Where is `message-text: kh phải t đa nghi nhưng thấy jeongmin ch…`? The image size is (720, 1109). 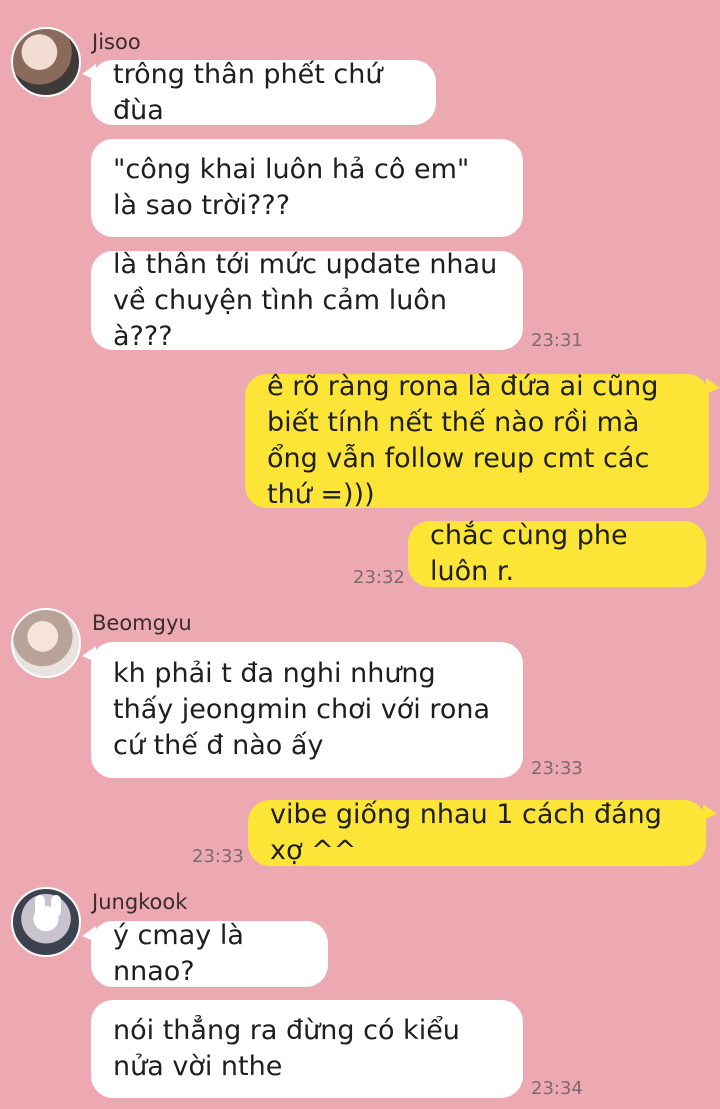
message-text: kh phải t đa nghi nhưng thấy jeongmin ch… is located at coordinates (302, 709).